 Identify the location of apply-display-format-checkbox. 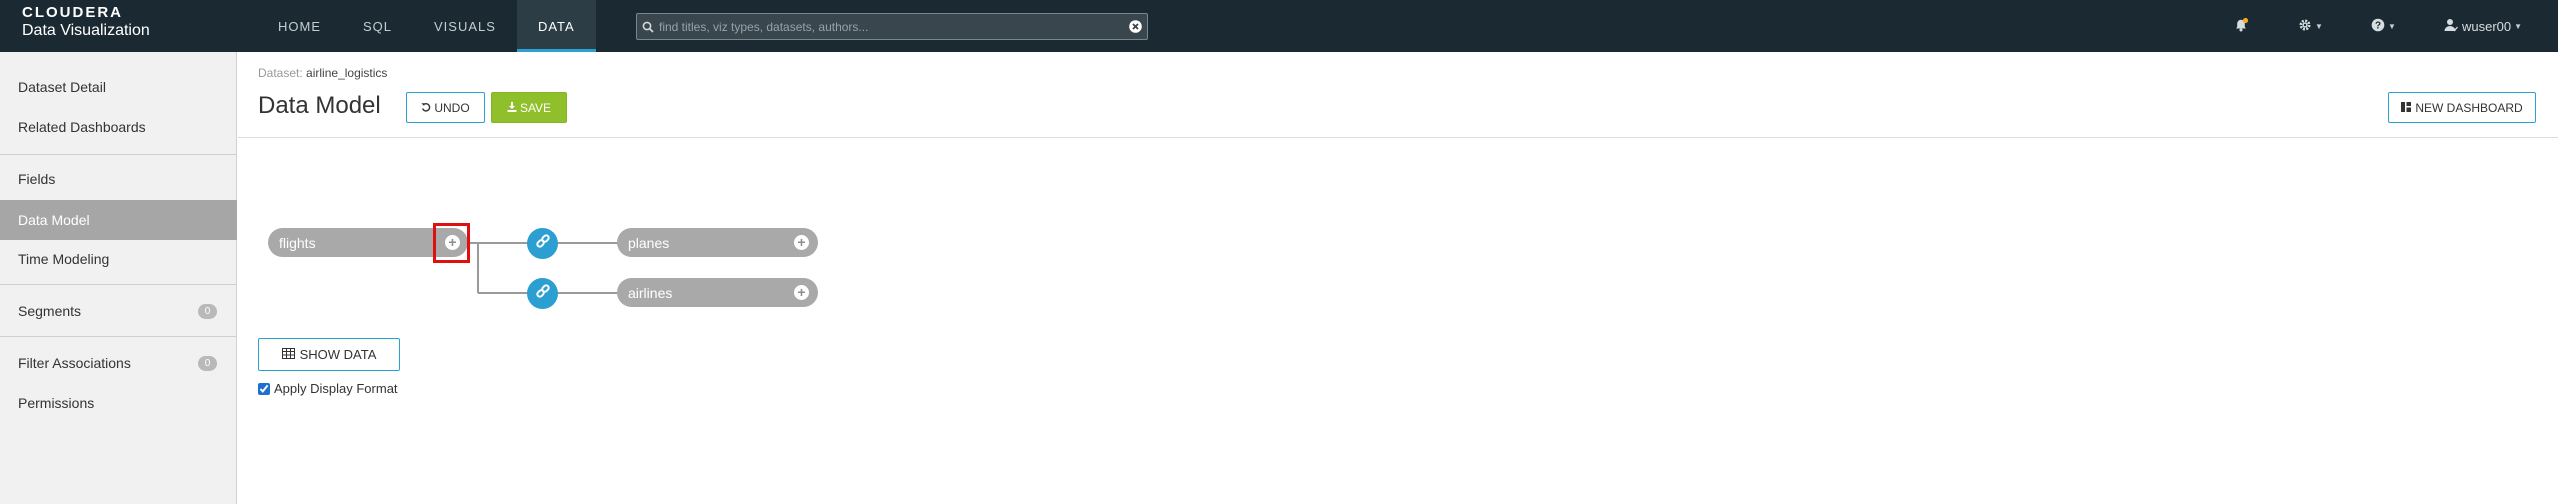
(264, 388).